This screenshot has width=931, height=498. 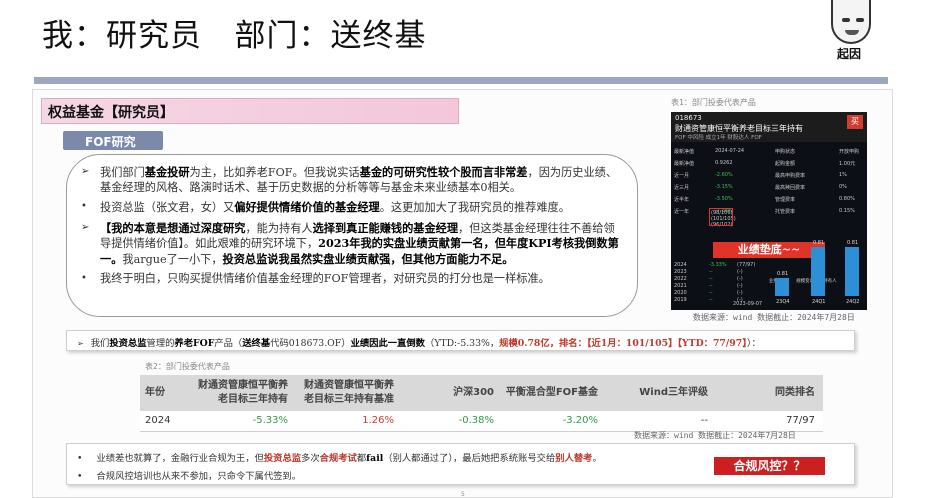 What do you see at coordinates (194, 343) in the screenshot?
I see `text-run: 养老FOF` at bounding box center [194, 343].